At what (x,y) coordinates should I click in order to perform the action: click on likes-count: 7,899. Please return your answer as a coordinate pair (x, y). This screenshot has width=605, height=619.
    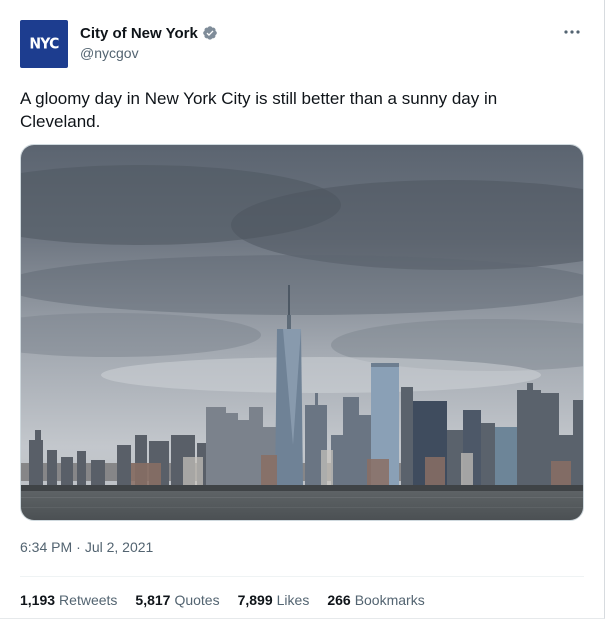
    Looking at the image, I should click on (255, 600).